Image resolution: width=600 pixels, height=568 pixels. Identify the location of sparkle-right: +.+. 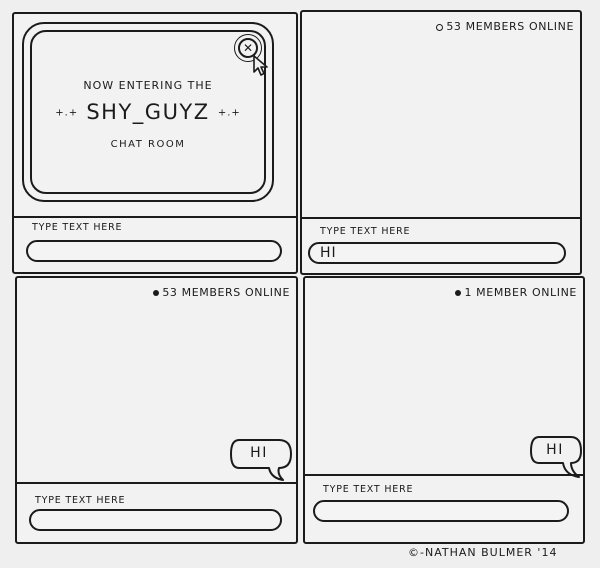
(229, 113).